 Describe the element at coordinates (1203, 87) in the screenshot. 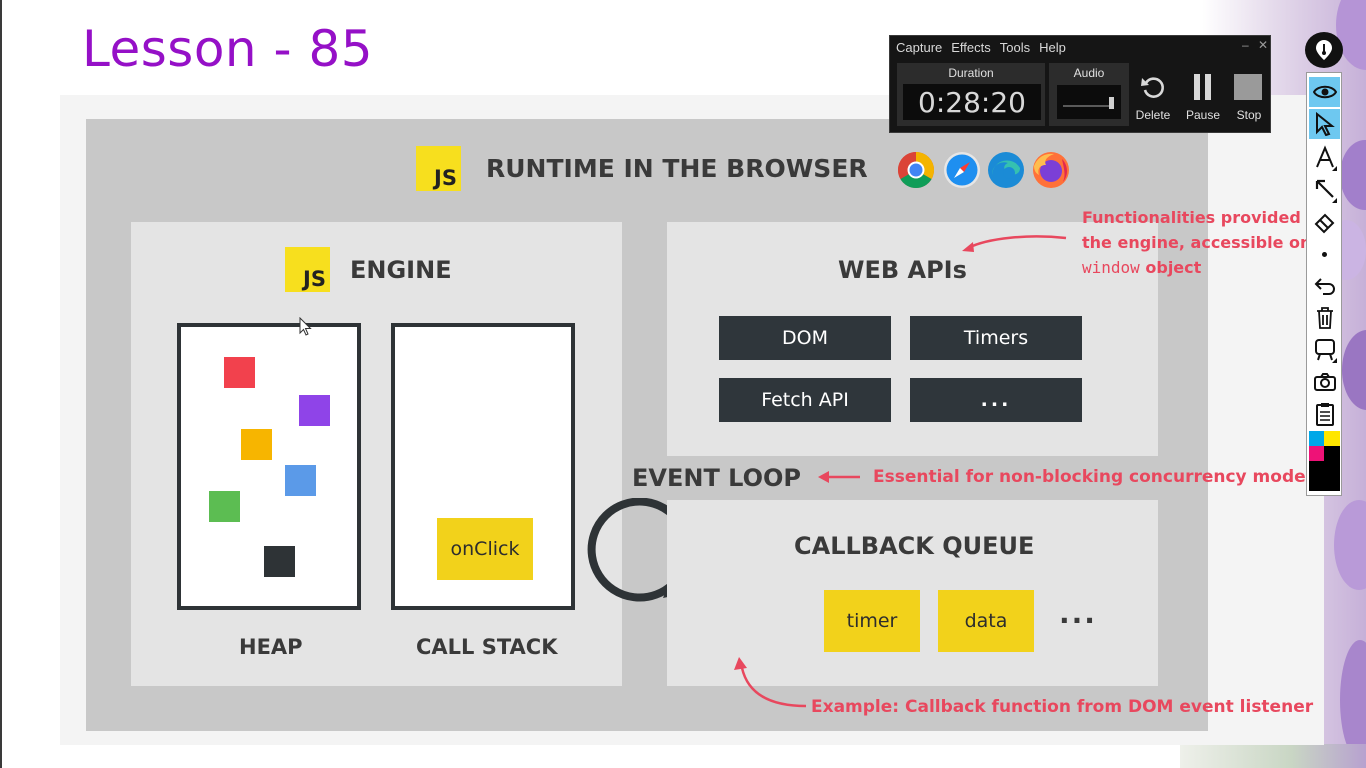

I see `pause-icon` at that location.